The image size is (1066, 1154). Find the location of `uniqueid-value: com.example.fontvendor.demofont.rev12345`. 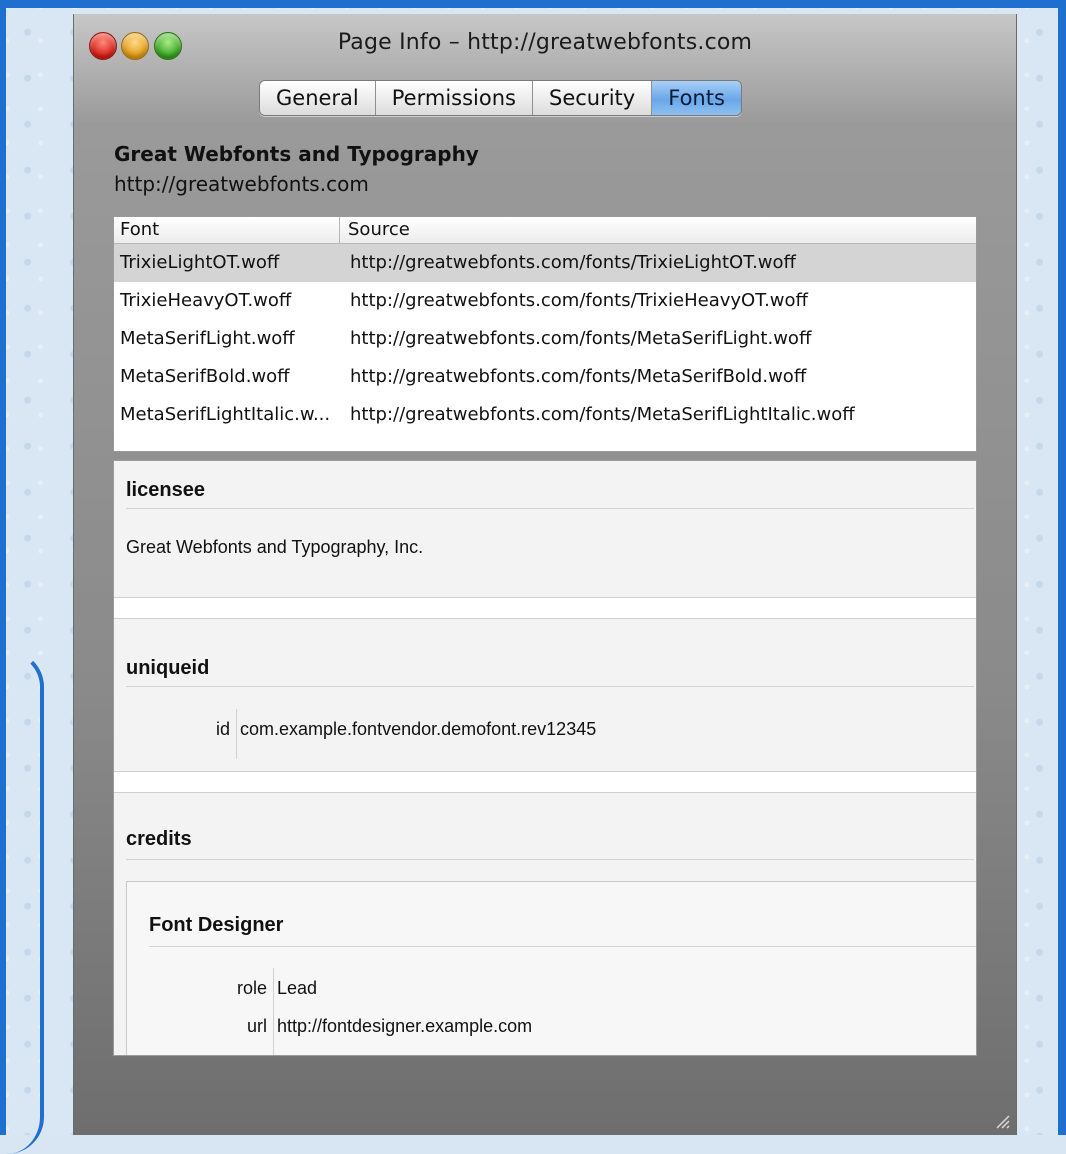

uniqueid-value: com.example.fontvendor.demofont.rev12345 is located at coordinates (418, 729).